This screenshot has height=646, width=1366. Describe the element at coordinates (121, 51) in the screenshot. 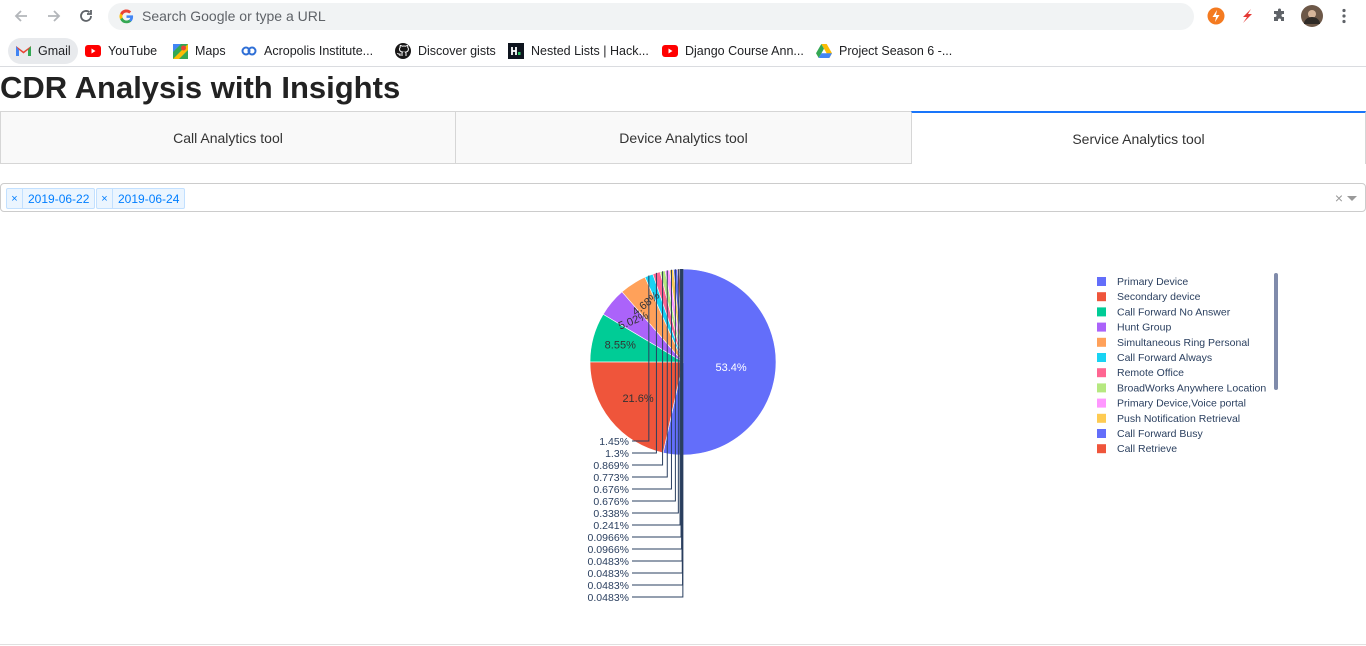

I see `bookmark-youtube: YouTube` at that location.